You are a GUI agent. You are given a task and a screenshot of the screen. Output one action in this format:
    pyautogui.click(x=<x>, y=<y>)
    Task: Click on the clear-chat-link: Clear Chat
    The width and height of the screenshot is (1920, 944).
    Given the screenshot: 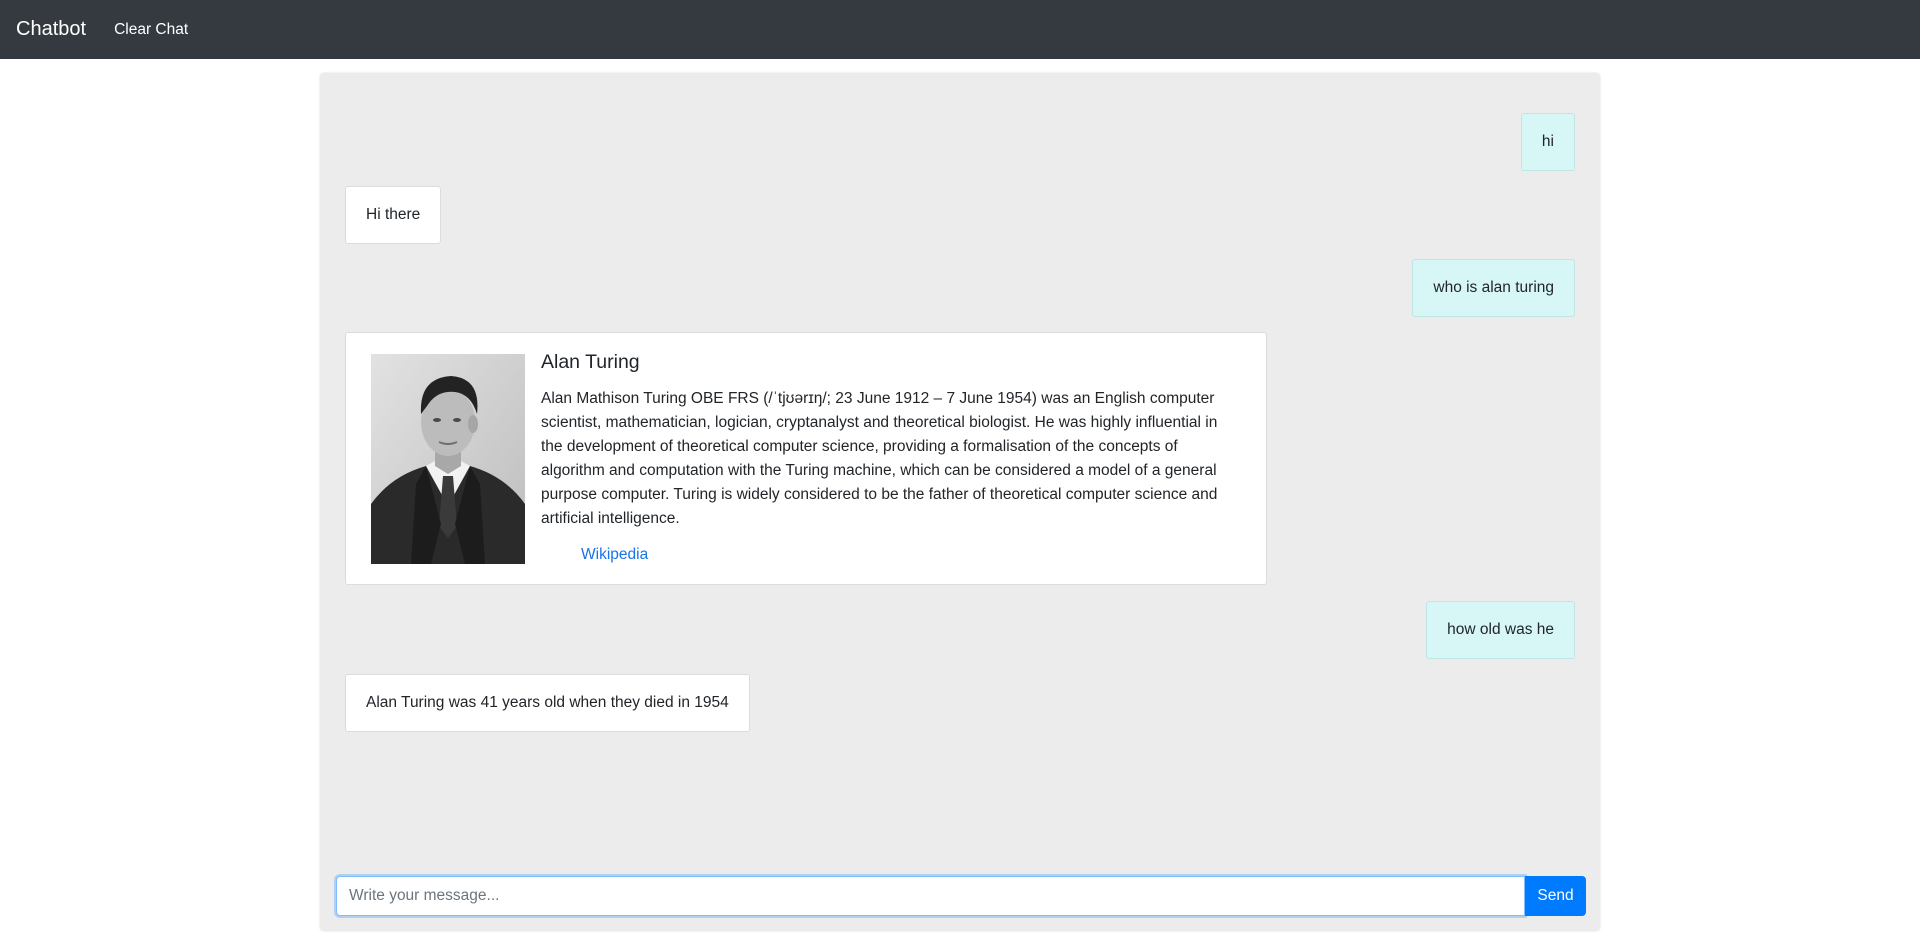 What is the action you would take?
    pyautogui.click(x=151, y=30)
    